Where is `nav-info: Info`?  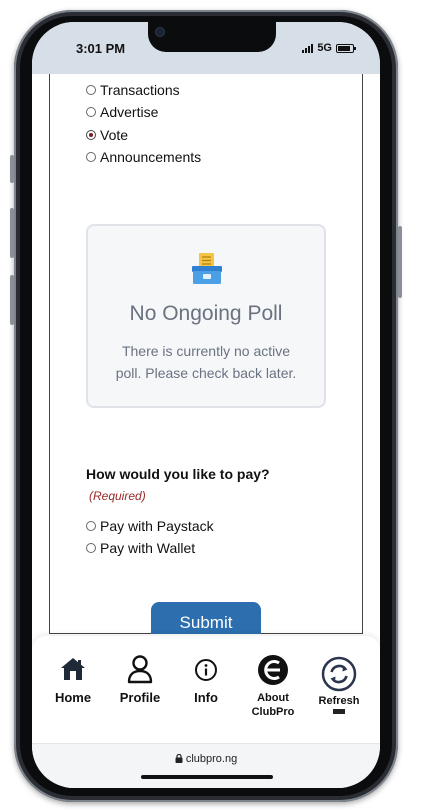 nav-info: Info is located at coordinates (206, 681).